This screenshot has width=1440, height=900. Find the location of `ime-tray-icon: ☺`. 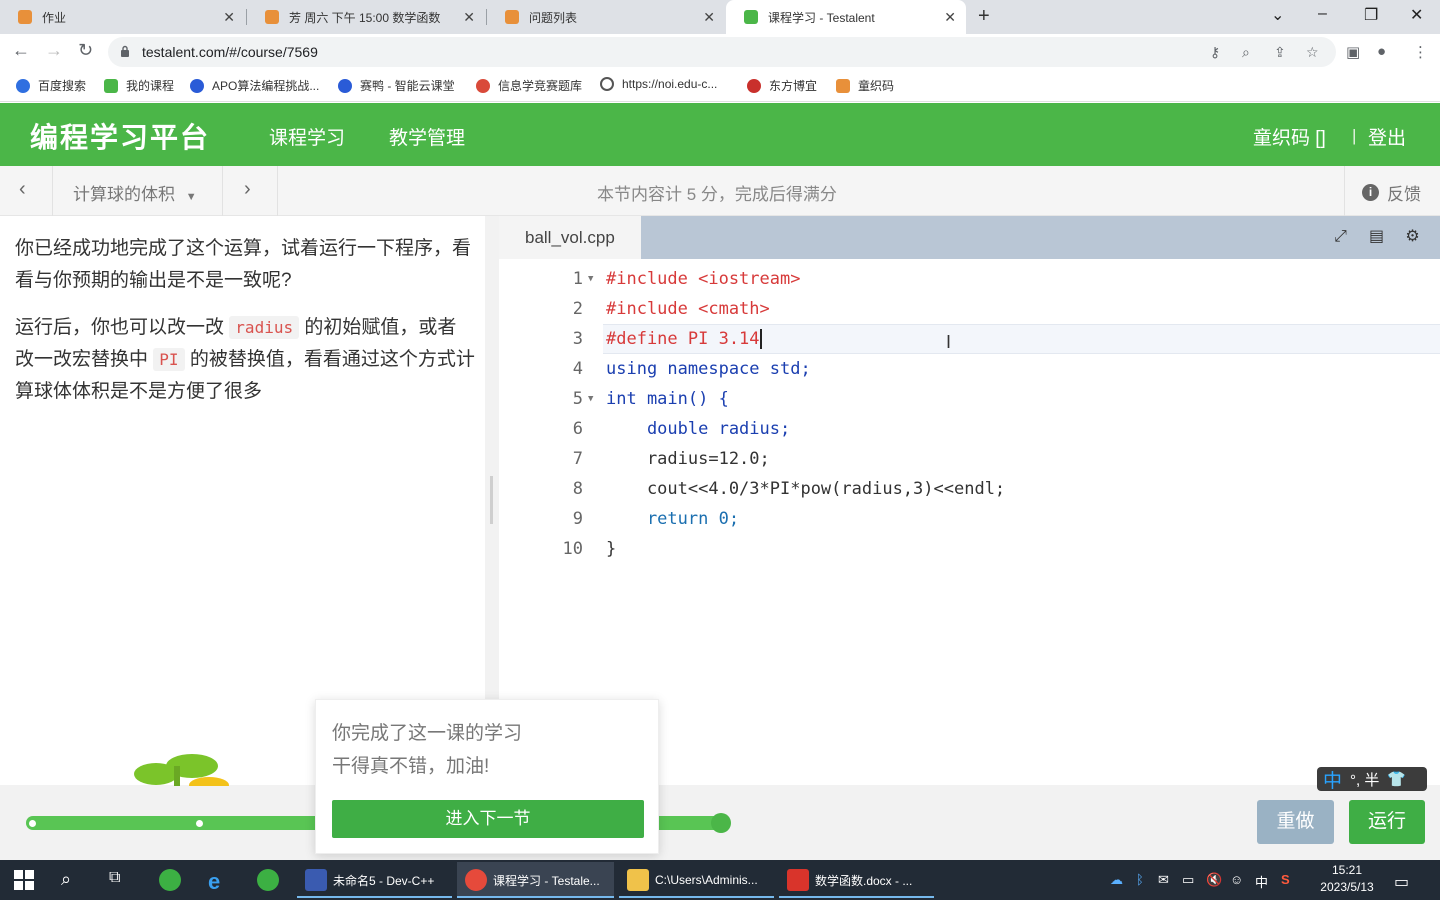

ime-tray-icon: ☺ is located at coordinates (1236, 879).